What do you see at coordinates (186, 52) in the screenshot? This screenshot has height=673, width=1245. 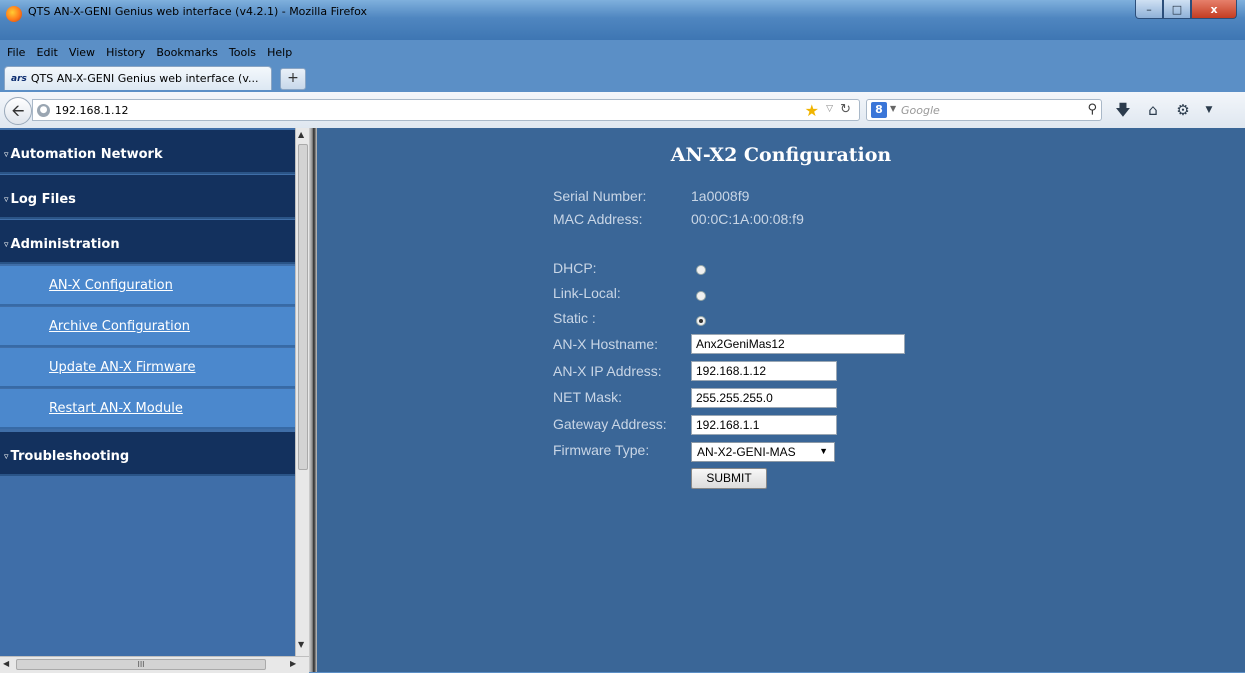 I see `menu-bookmarks: Bookmarks` at bounding box center [186, 52].